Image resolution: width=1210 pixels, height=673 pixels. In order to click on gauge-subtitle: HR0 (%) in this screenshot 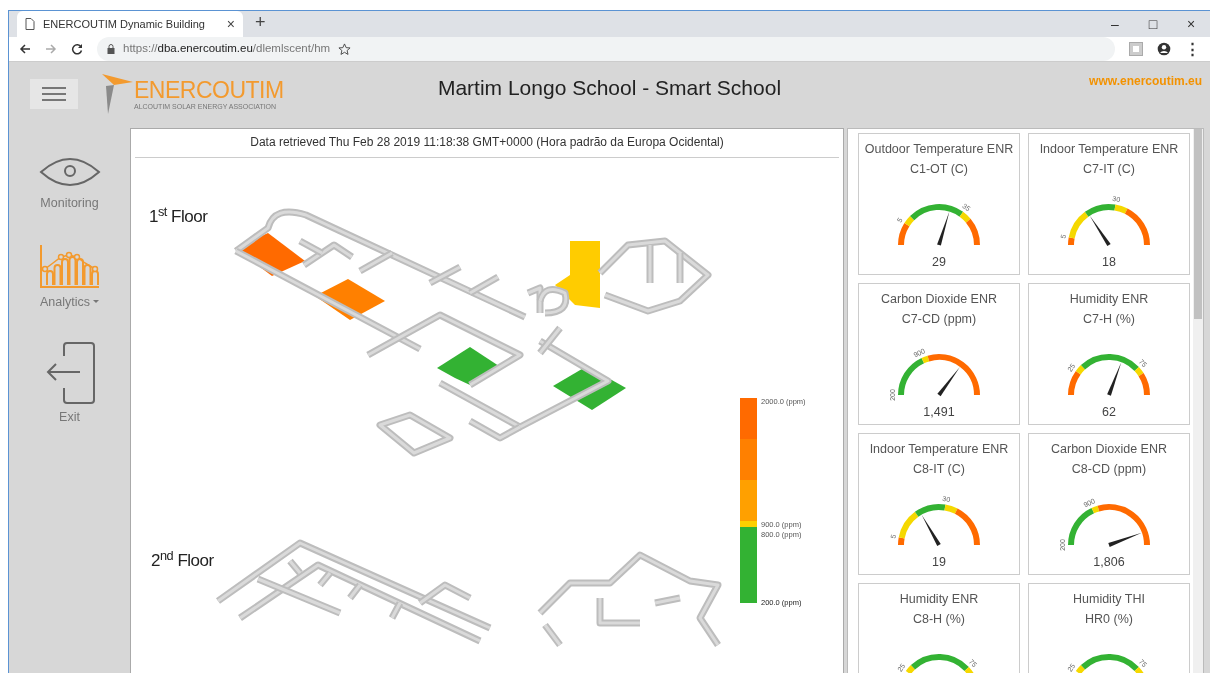, I will do `click(1109, 619)`.